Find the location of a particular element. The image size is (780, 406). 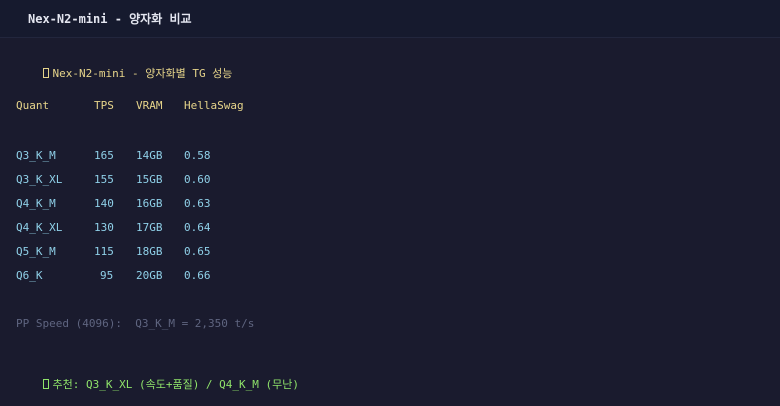

cell-hellaswag: 0.63 is located at coordinates (197, 203).